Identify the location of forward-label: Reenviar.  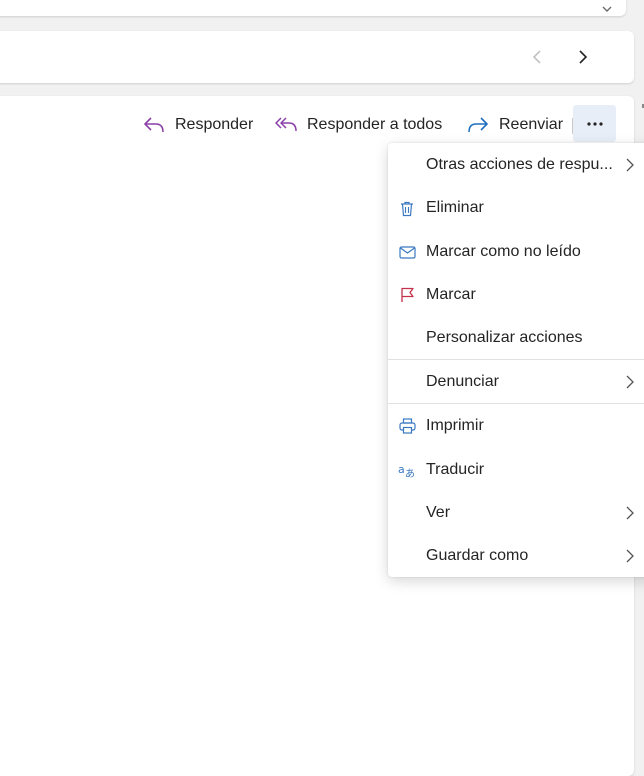
(531, 124).